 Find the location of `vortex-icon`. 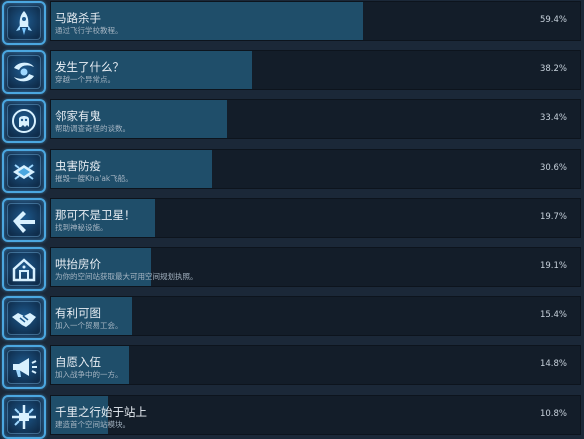

vortex-icon is located at coordinates (24, 72).